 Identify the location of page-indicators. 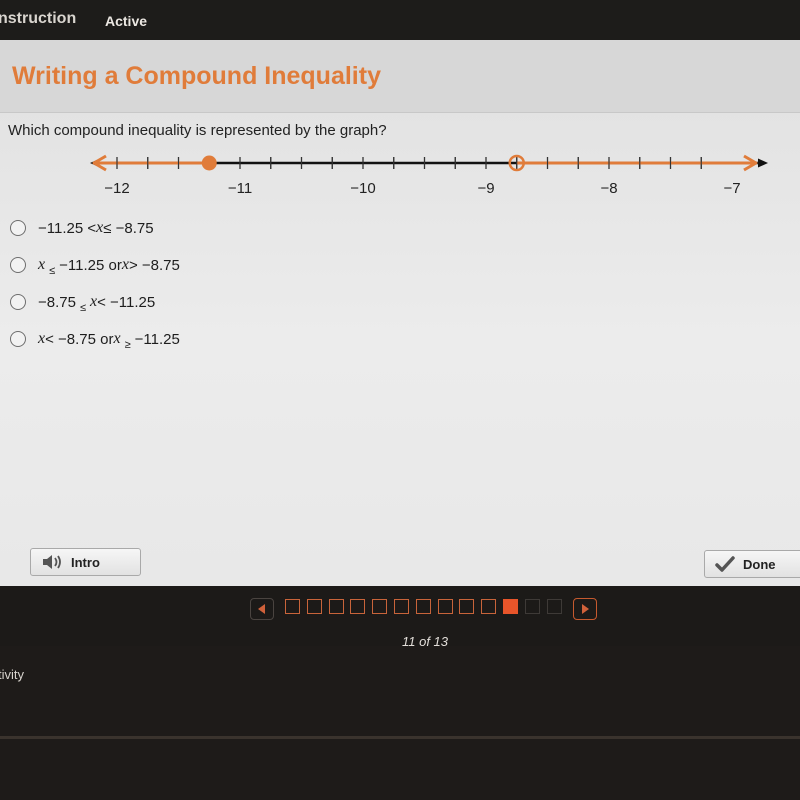
(426, 606).